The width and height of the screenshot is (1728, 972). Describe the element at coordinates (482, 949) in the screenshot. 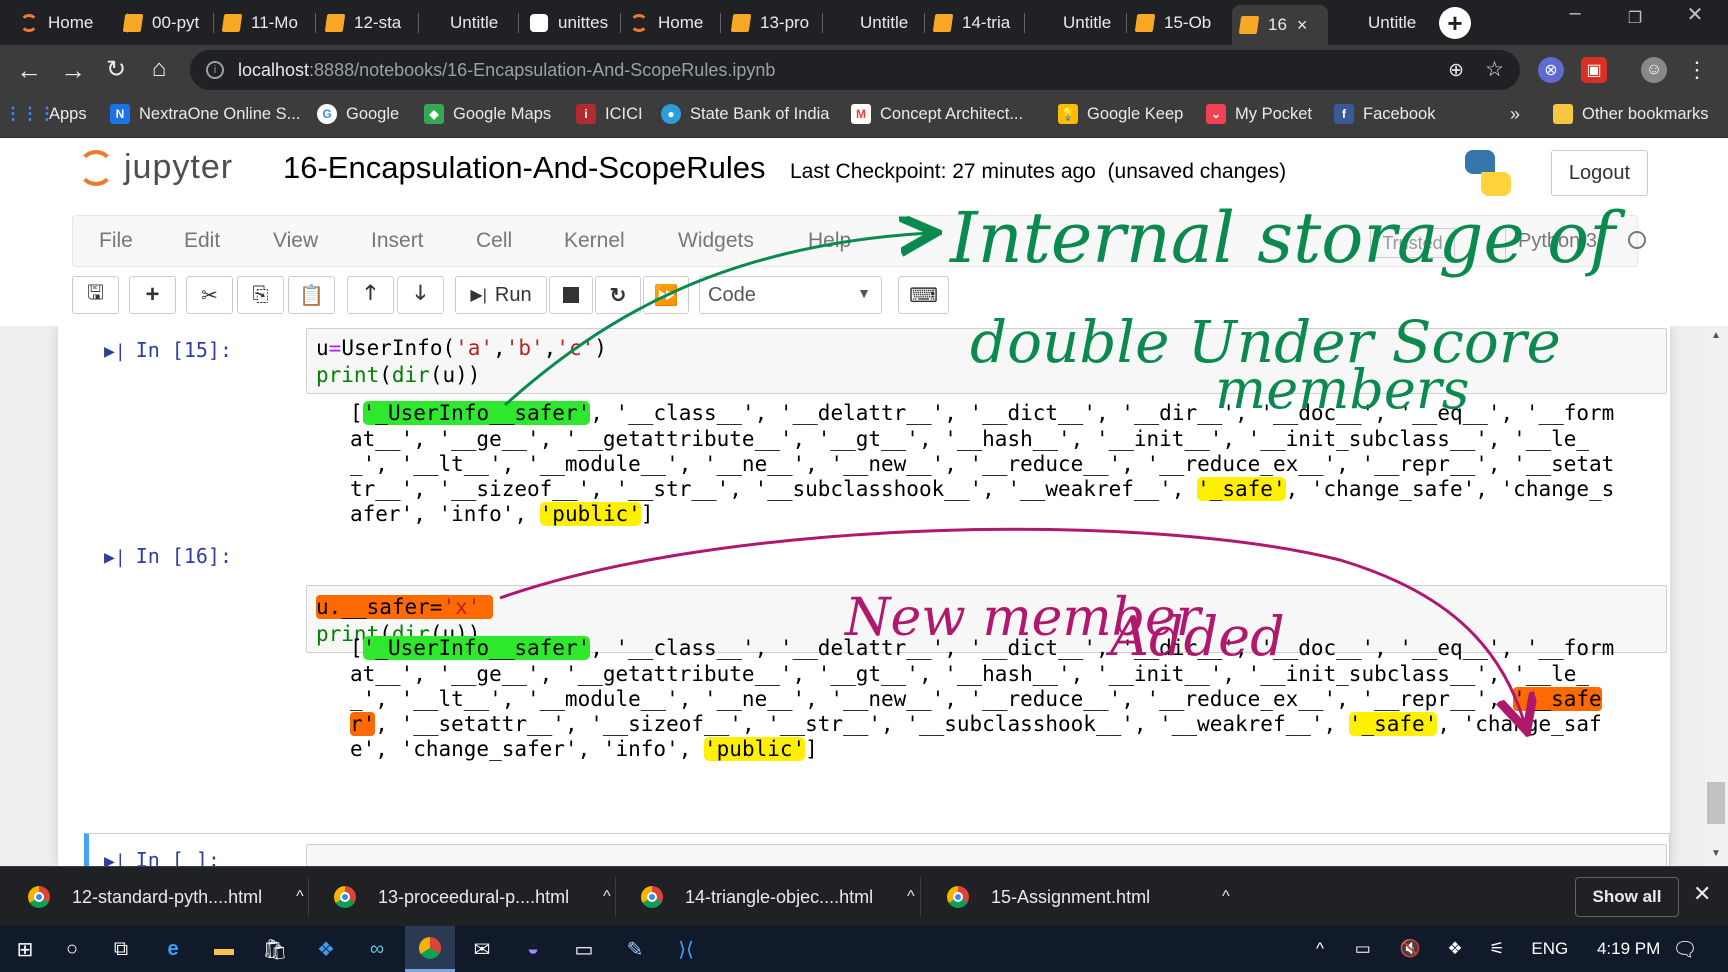

I see `mail-icon: ✉` at that location.